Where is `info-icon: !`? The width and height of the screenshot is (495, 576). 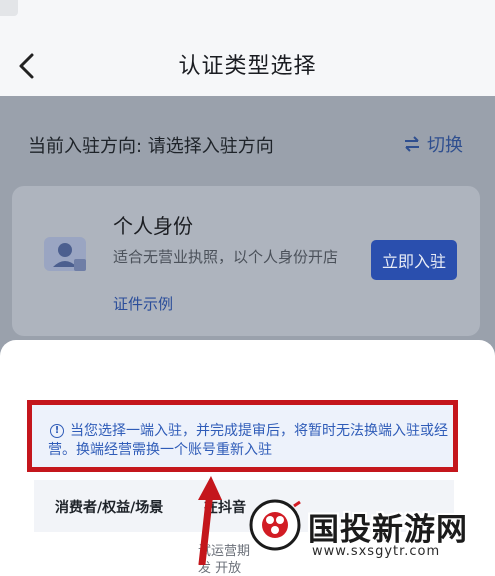
info-icon: ! is located at coordinates (57, 431).